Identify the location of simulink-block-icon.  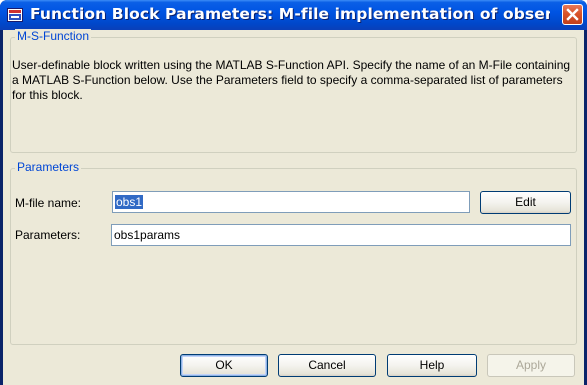
(15, 15).